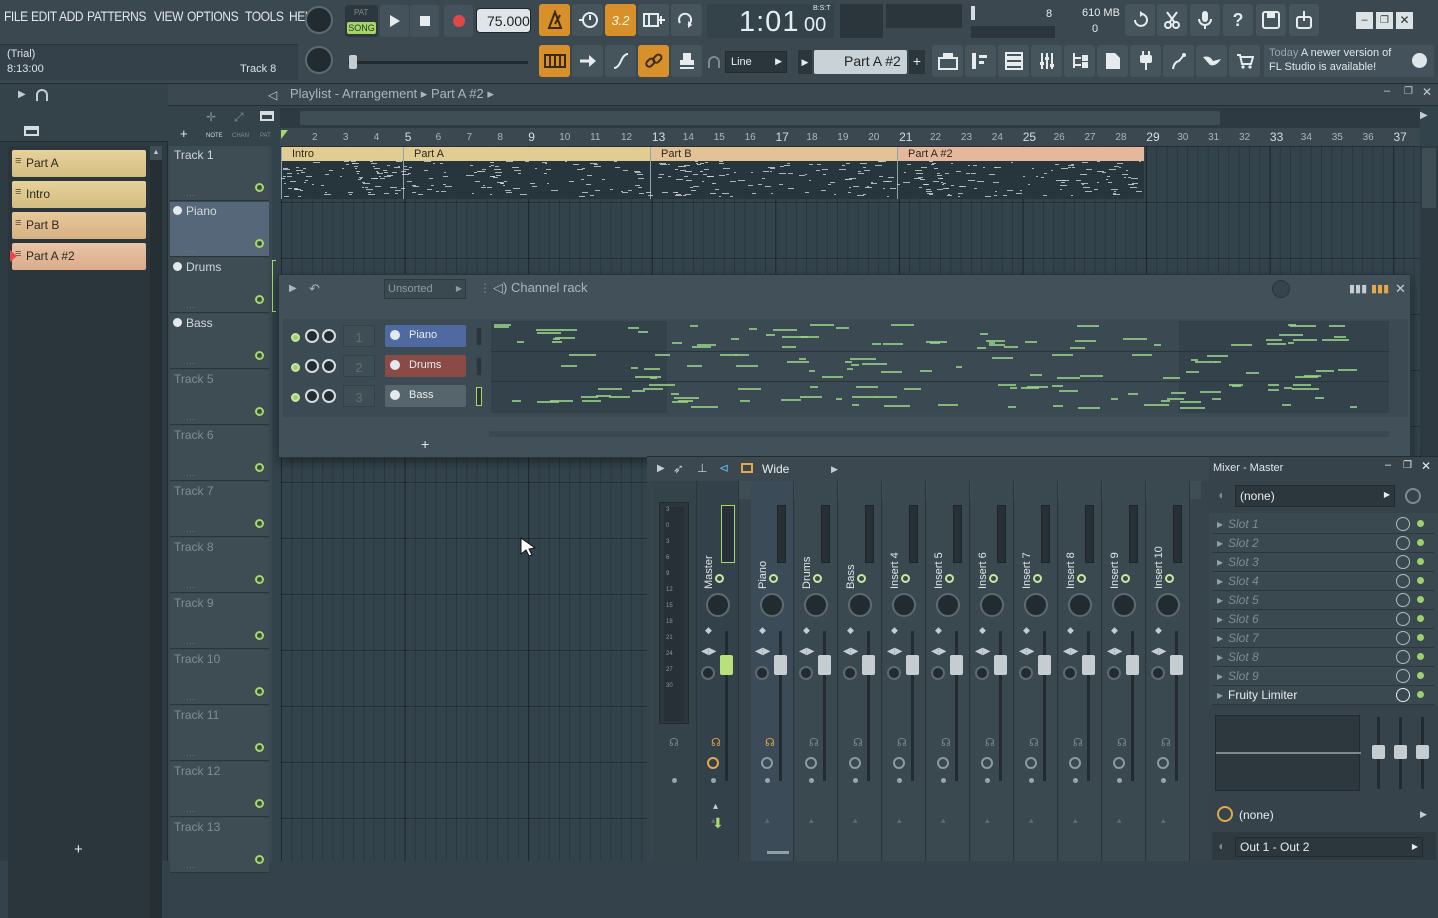 The width and height of the screenshot is (1438, 918). I want to click on master-pitch-knob, so click(319, 60).